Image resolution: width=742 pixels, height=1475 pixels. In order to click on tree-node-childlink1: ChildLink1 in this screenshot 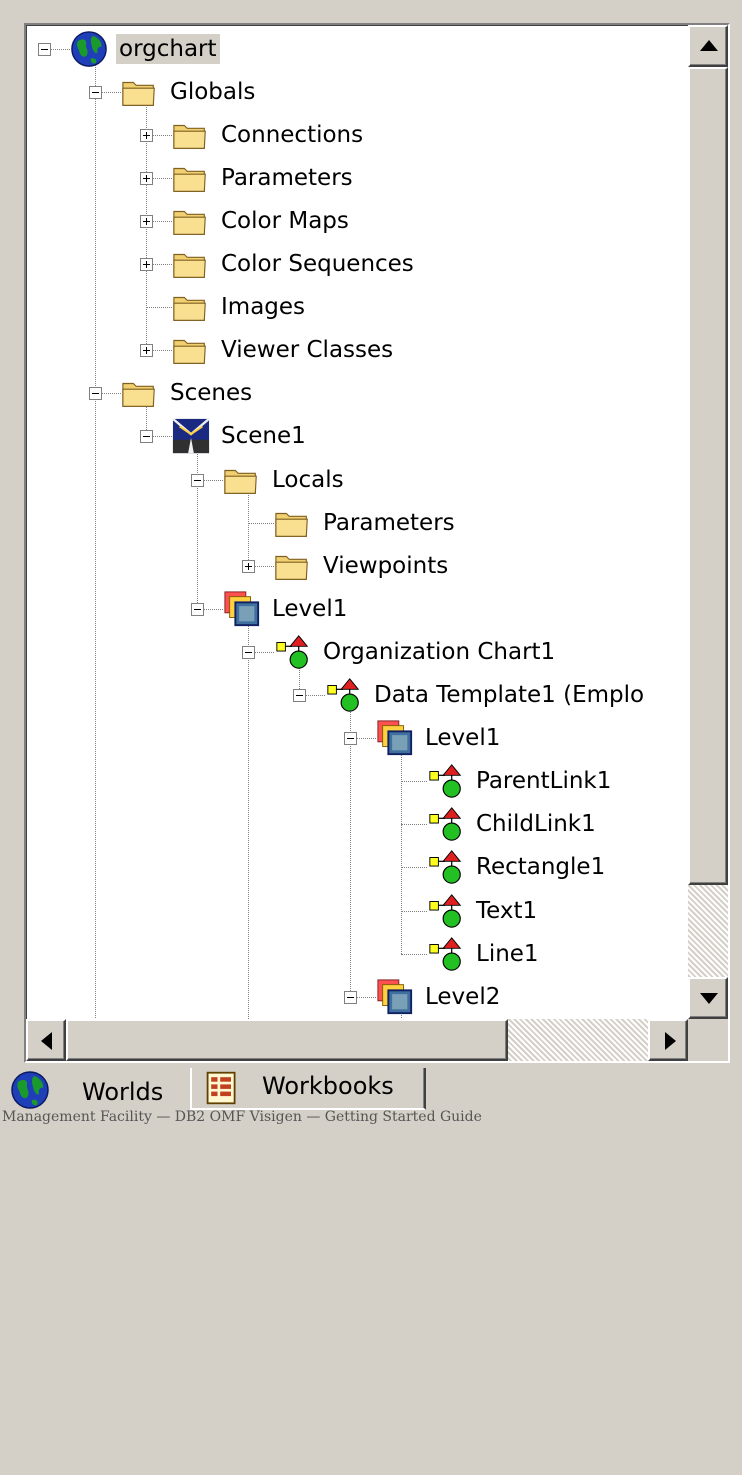, I will do `click(536, 824)`.